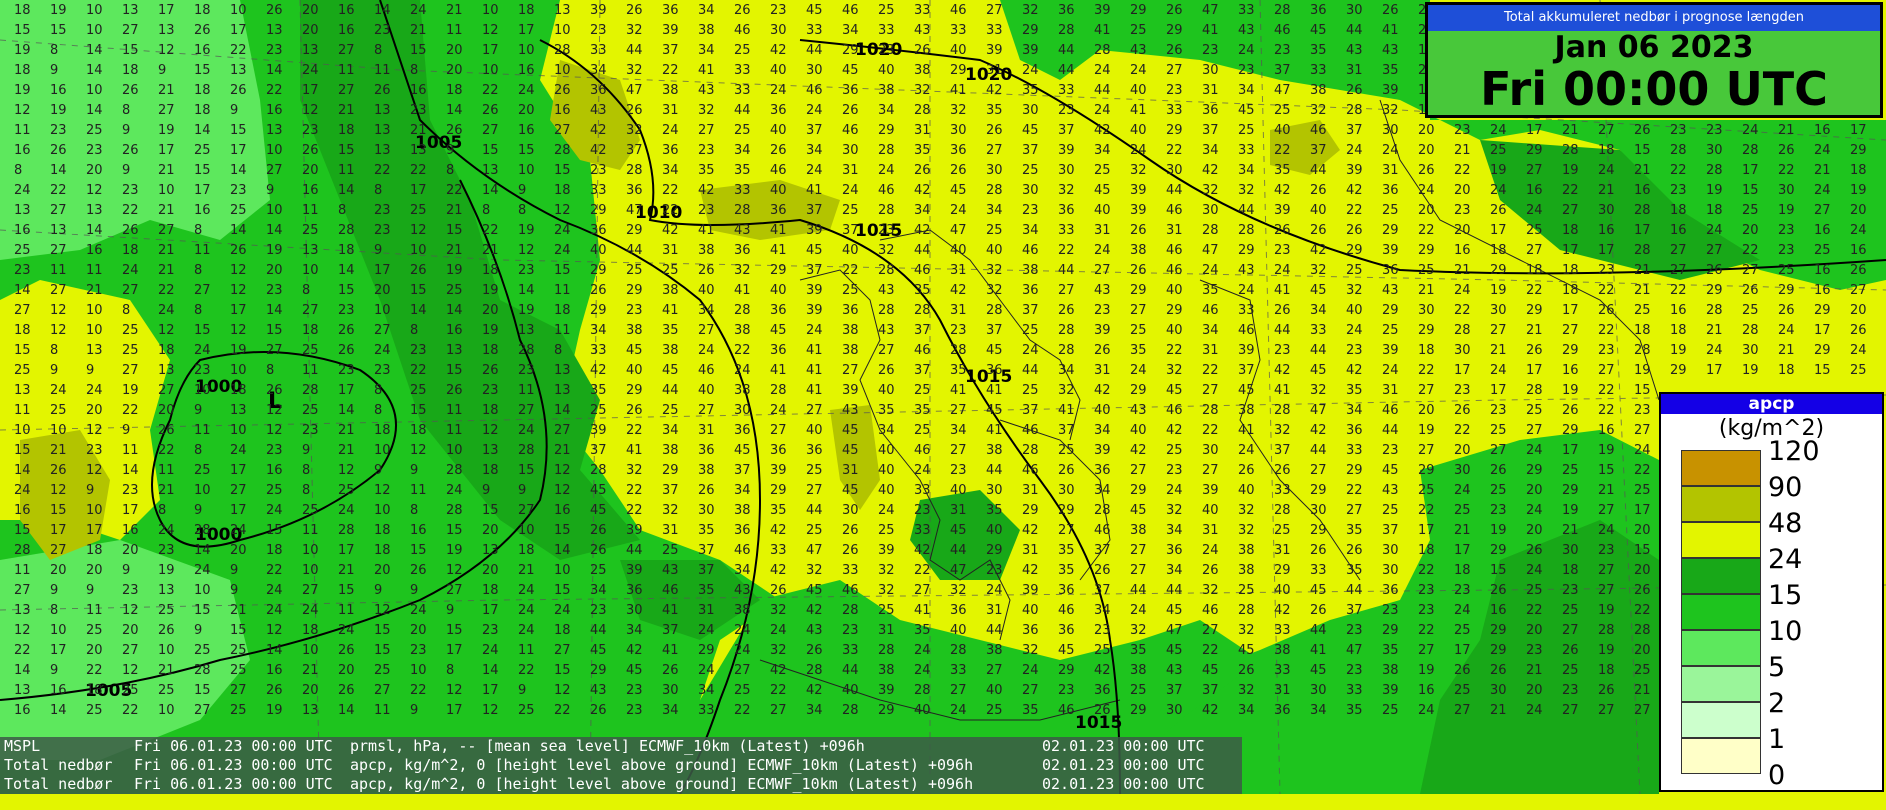  I want to click on grid-value: 35, so click(994, 510).